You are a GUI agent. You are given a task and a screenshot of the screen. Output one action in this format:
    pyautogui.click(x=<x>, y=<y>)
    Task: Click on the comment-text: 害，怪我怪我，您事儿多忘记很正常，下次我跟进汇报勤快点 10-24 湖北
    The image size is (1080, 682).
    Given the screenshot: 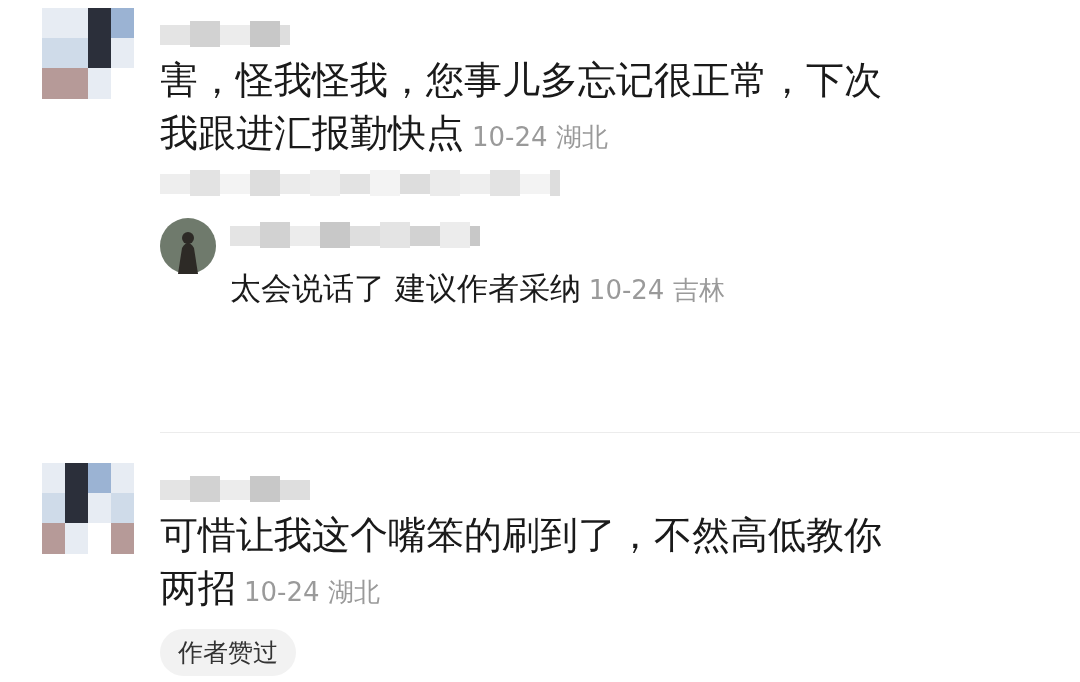 What is the action you would take?
    pyautogui.click(x=521, y=107)
    